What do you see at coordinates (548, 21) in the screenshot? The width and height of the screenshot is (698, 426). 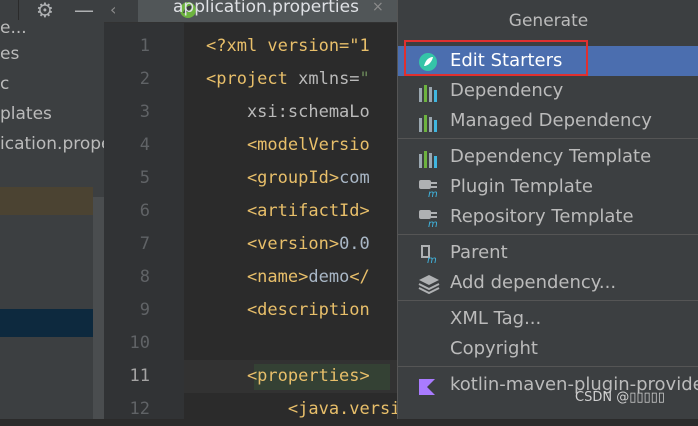 I see `popup-title: Generate` at bounding box center [548, 21].